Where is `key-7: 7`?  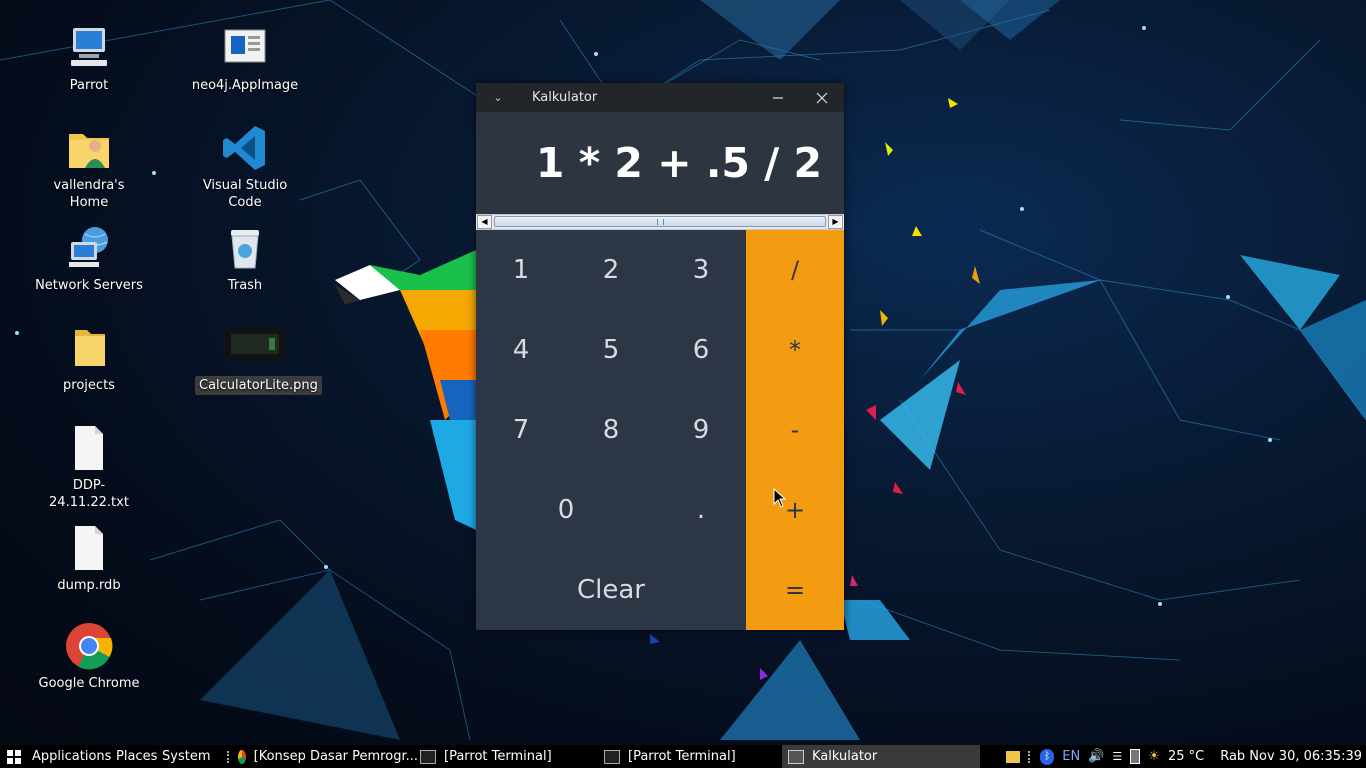 key-7: 7 is located at coordinates (521, 430).